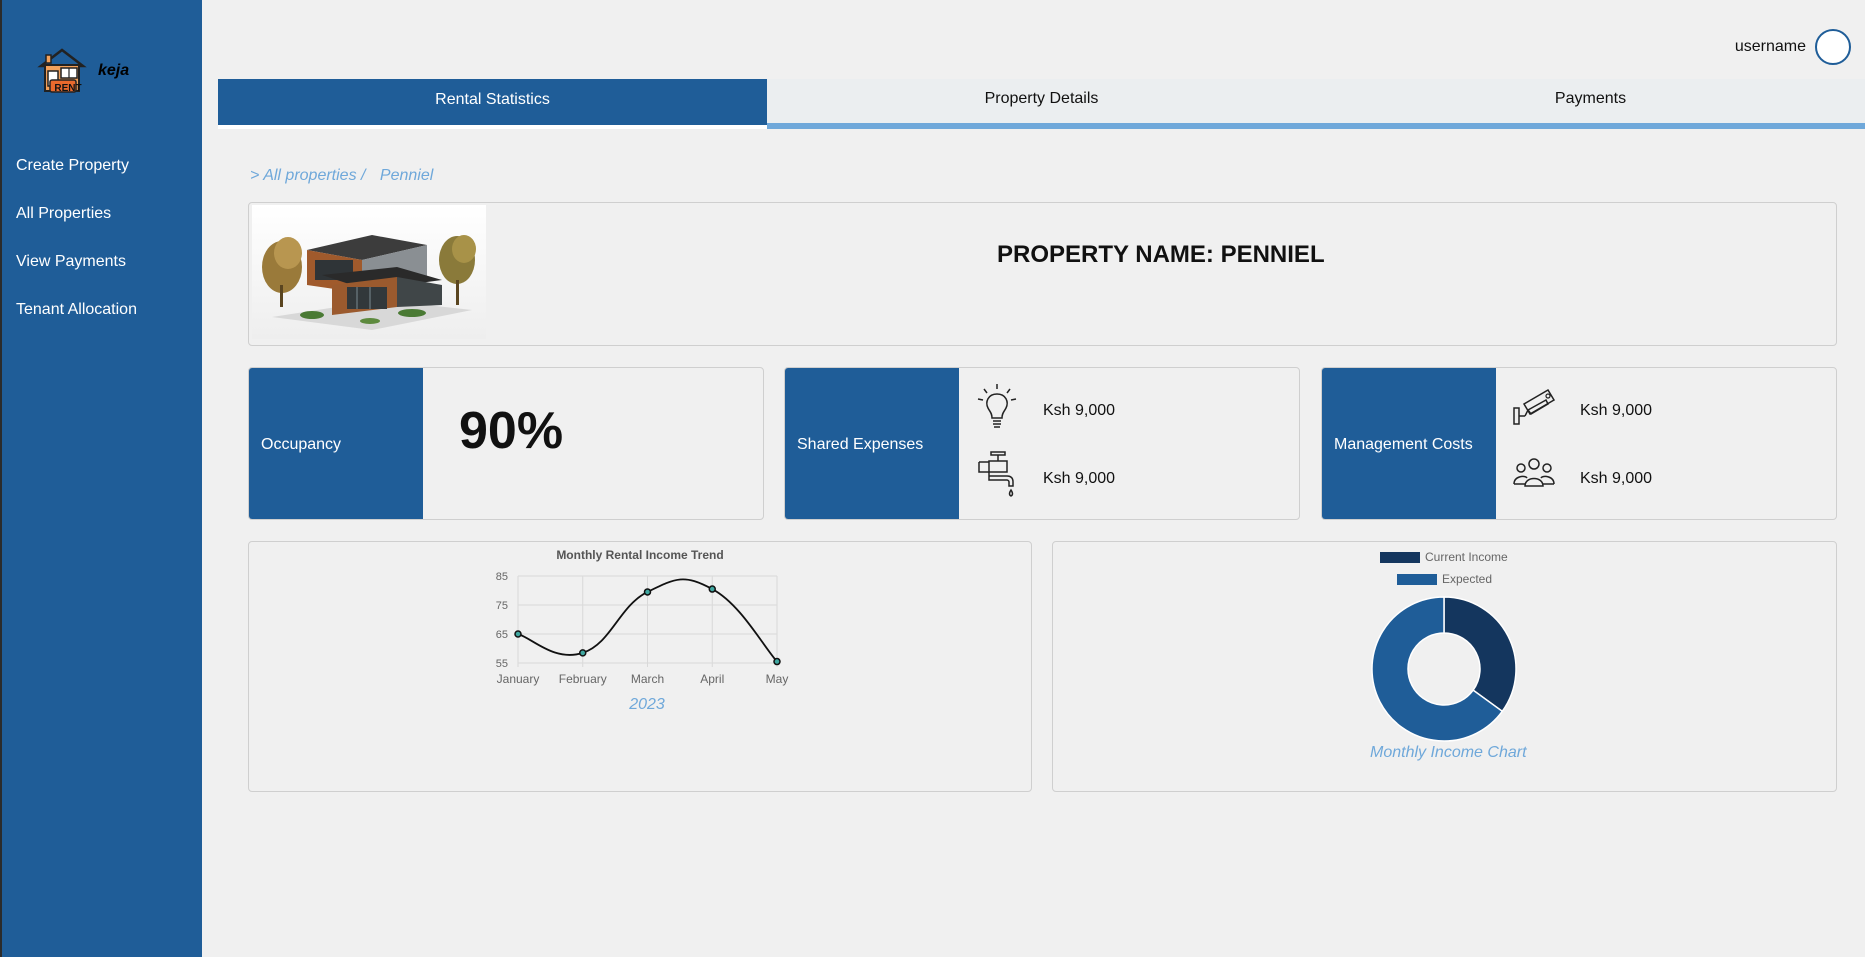  What do you see at coordinates (1534, 406) in the screenshot?
I see `security-camera-icon` at bounding box center [1534, 406].